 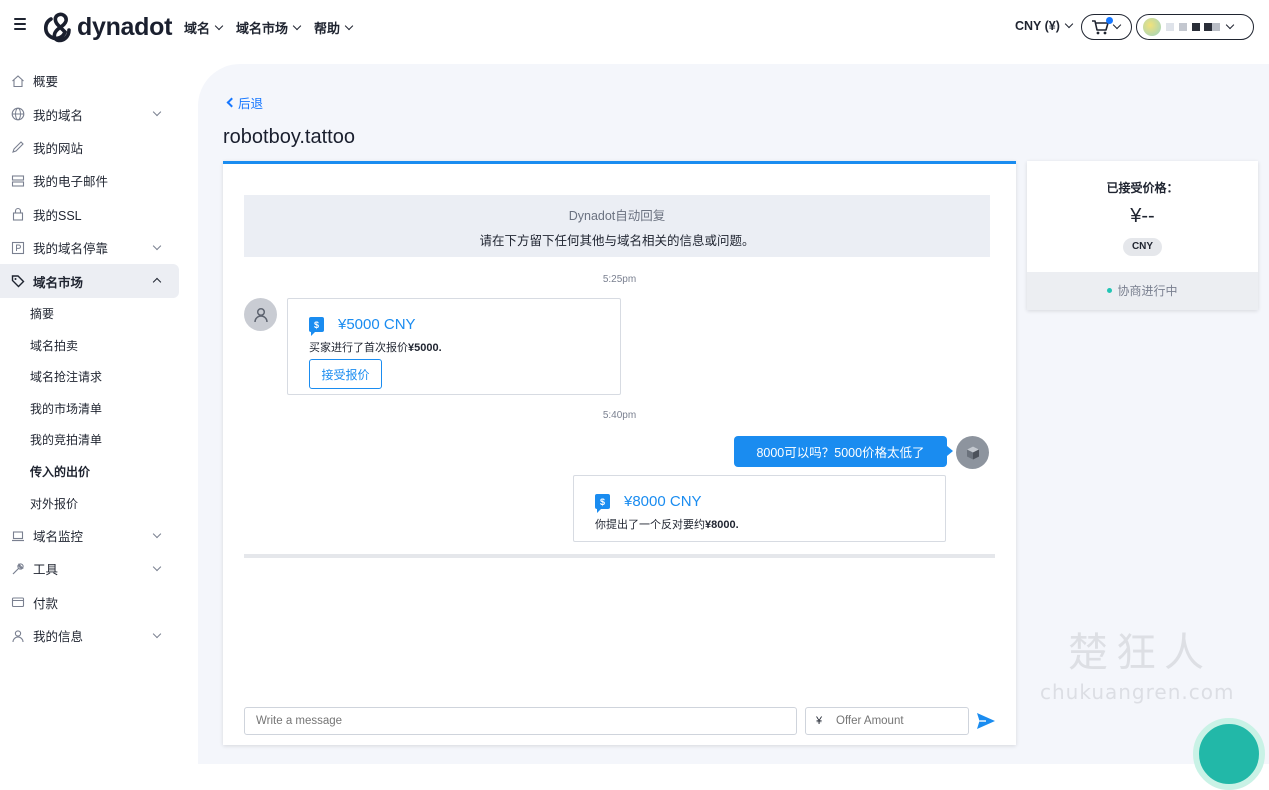 What do you see at coordinates (650, 525) in the screenshot?
I see `offer-description-text: 你提出了一个反对要约` at bounding box center [650, 525].